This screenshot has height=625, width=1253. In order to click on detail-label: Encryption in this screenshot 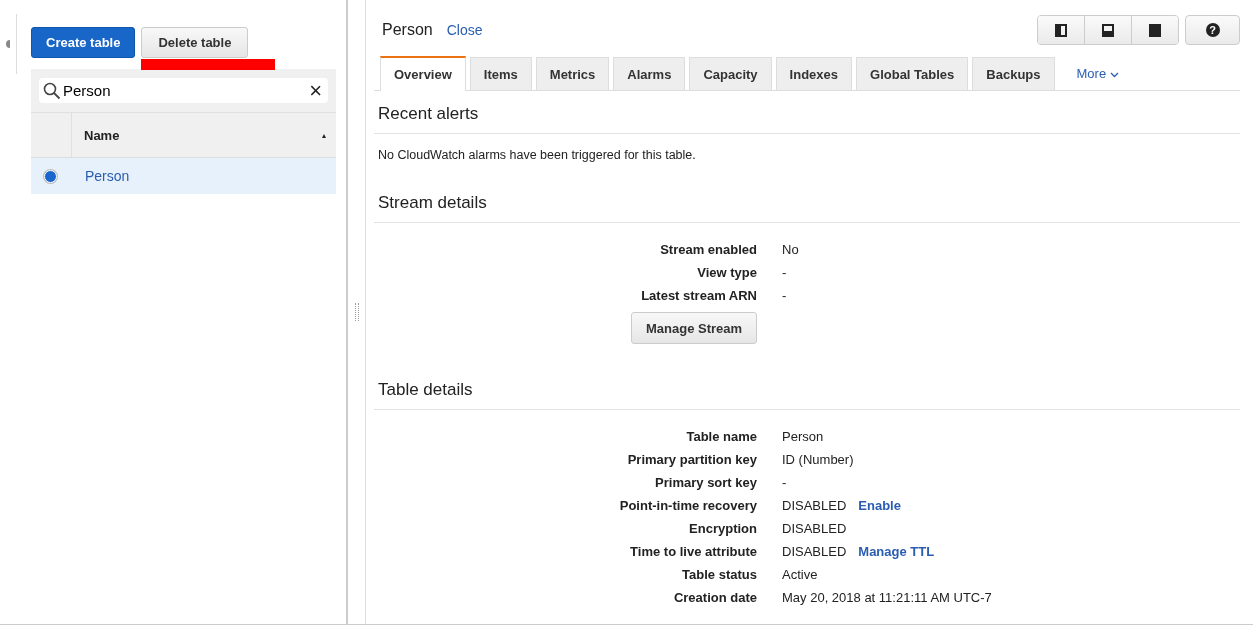, I will do `click(722, 529)`.